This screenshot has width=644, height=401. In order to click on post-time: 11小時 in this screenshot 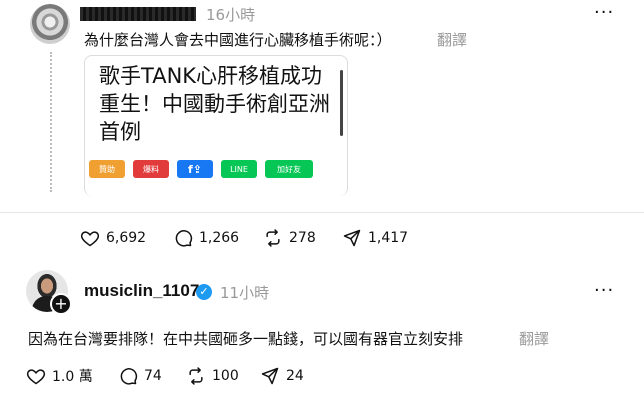, I will do `click(245, 293)`.